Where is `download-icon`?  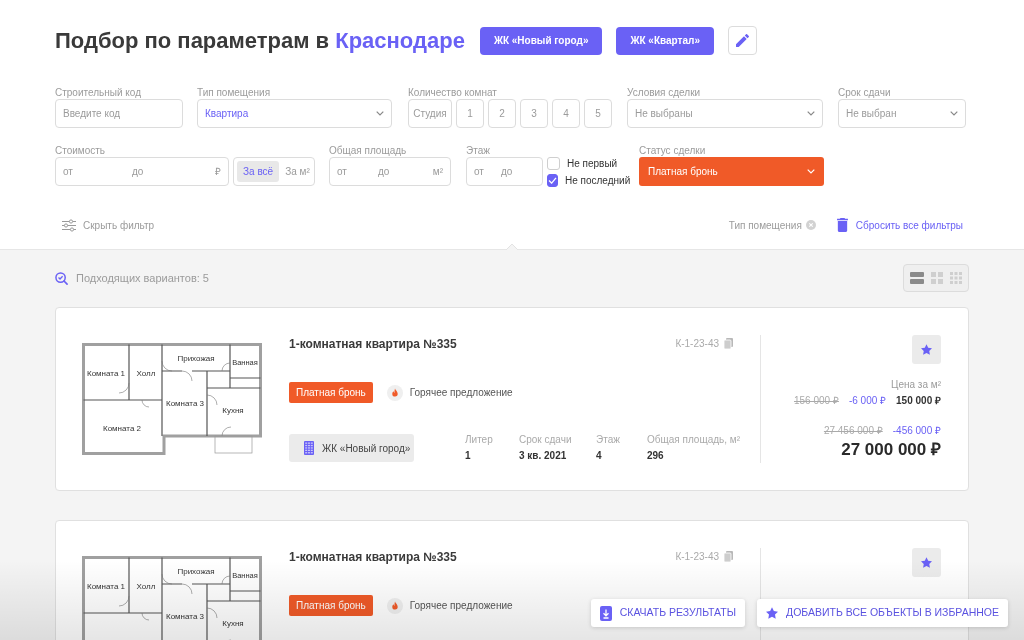 download-icon is located at coordinates (605, 613).